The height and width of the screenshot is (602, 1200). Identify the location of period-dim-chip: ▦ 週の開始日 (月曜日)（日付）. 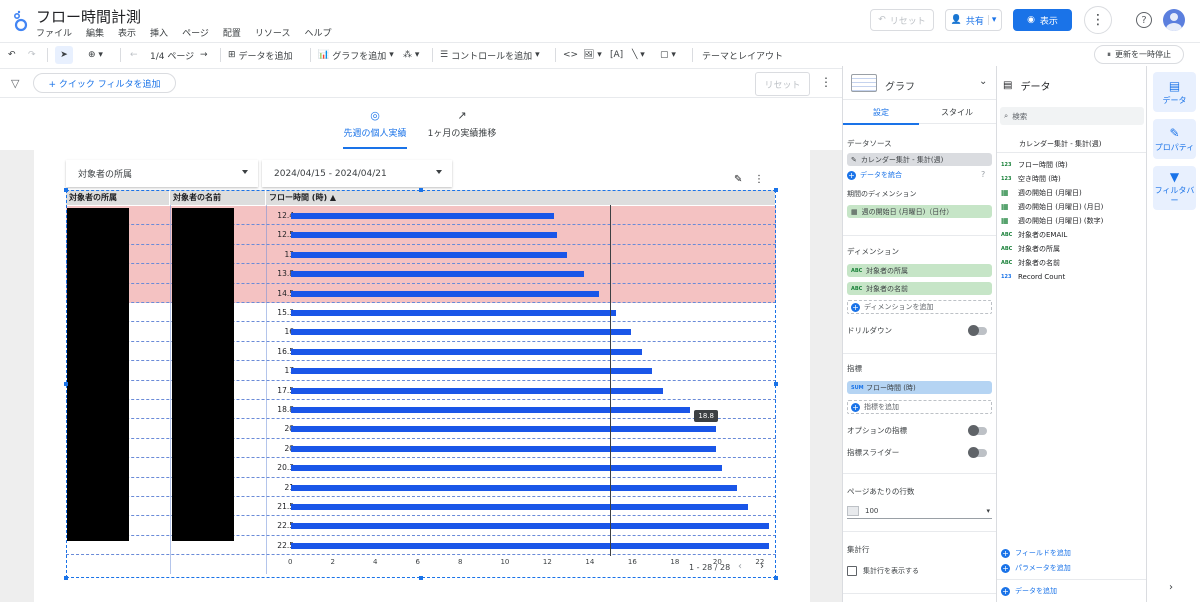
(919, 211).